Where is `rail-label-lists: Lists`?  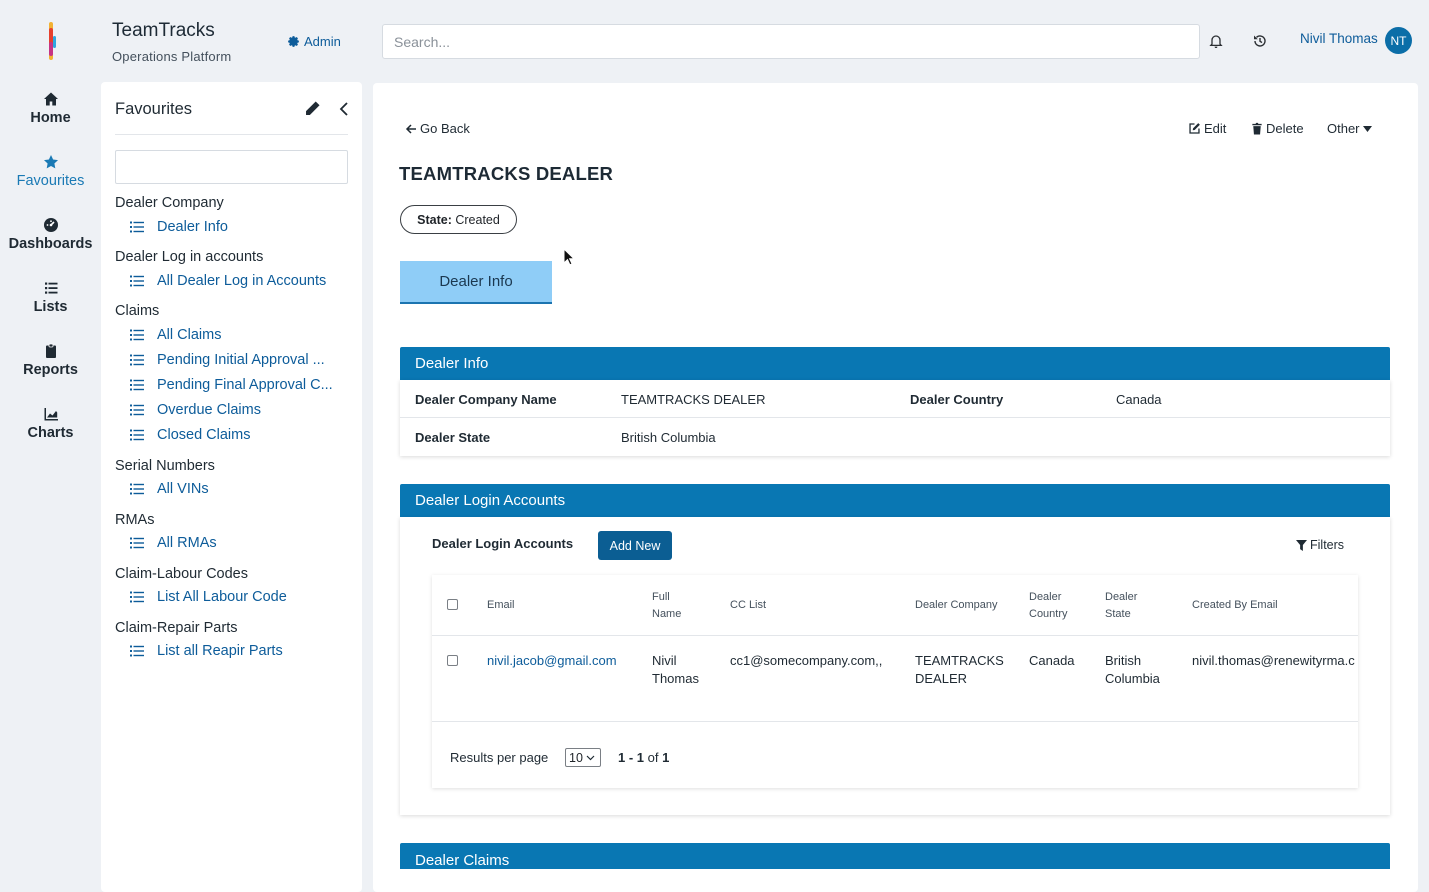 rail-label-lists: Lists is located at coordinates (50, 307).